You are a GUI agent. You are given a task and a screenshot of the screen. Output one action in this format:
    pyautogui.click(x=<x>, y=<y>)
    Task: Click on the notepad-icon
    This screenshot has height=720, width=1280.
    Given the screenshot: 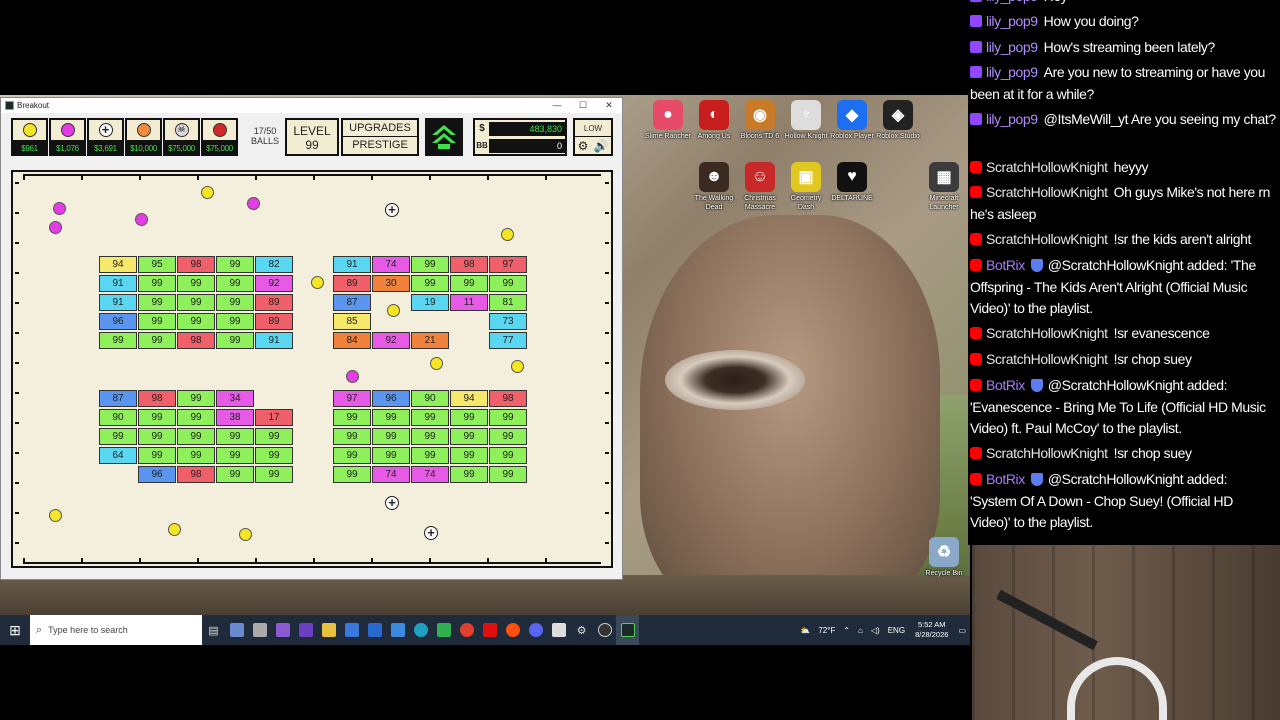 What is the action you would take?
    pyautogui.click(x=558, y=630)
    